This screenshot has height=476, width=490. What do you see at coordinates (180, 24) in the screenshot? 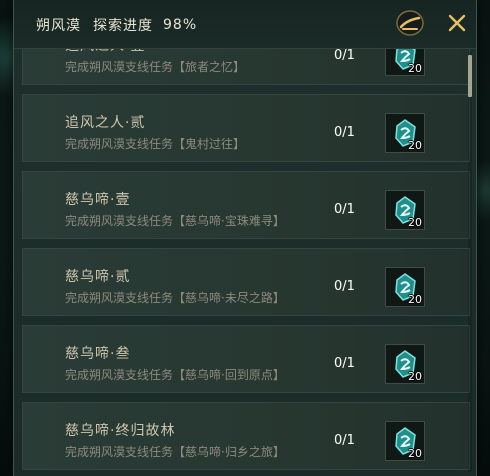
I see `progress-percent: 98%` at bounding box center [180, 24].